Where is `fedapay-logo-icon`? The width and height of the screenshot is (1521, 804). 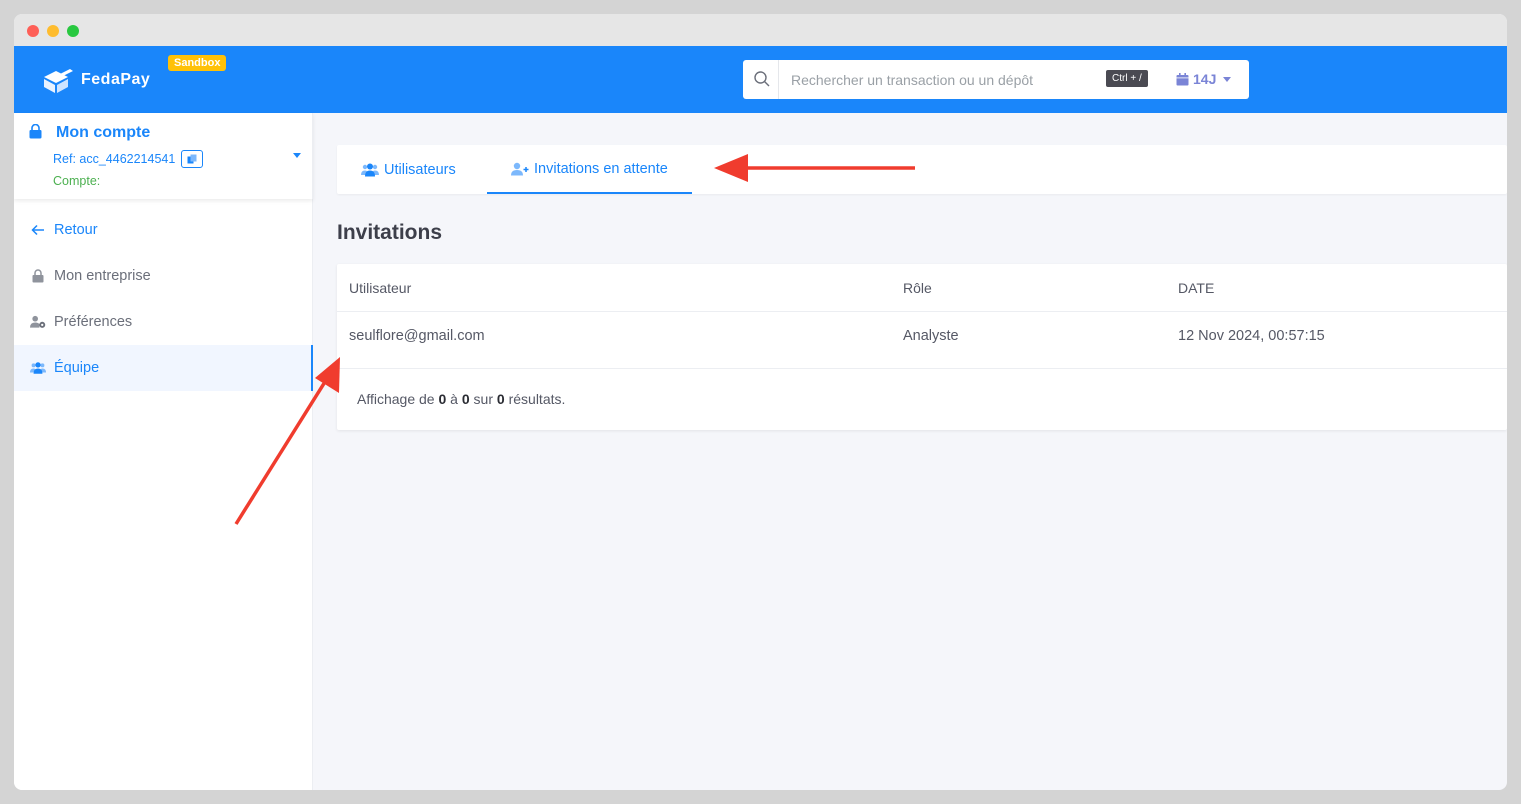 fedapay-logo-icon is located at coordinates (57, 81).